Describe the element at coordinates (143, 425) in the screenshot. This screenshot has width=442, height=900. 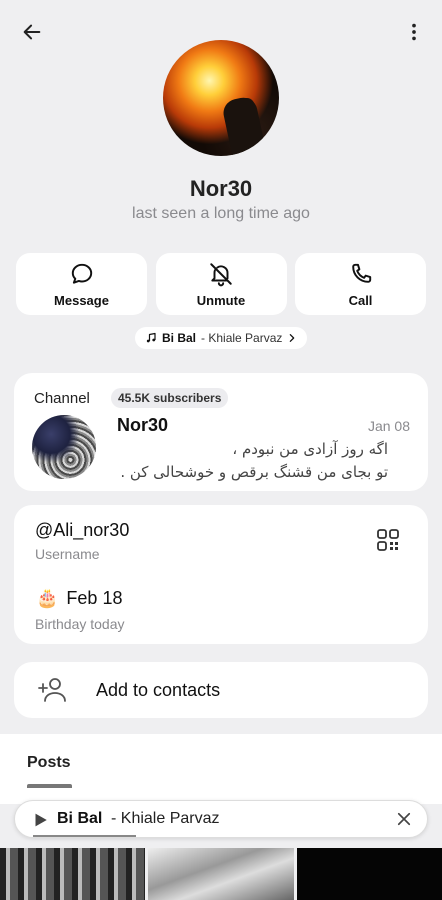
I see `channel-name: Nor30` at that location.